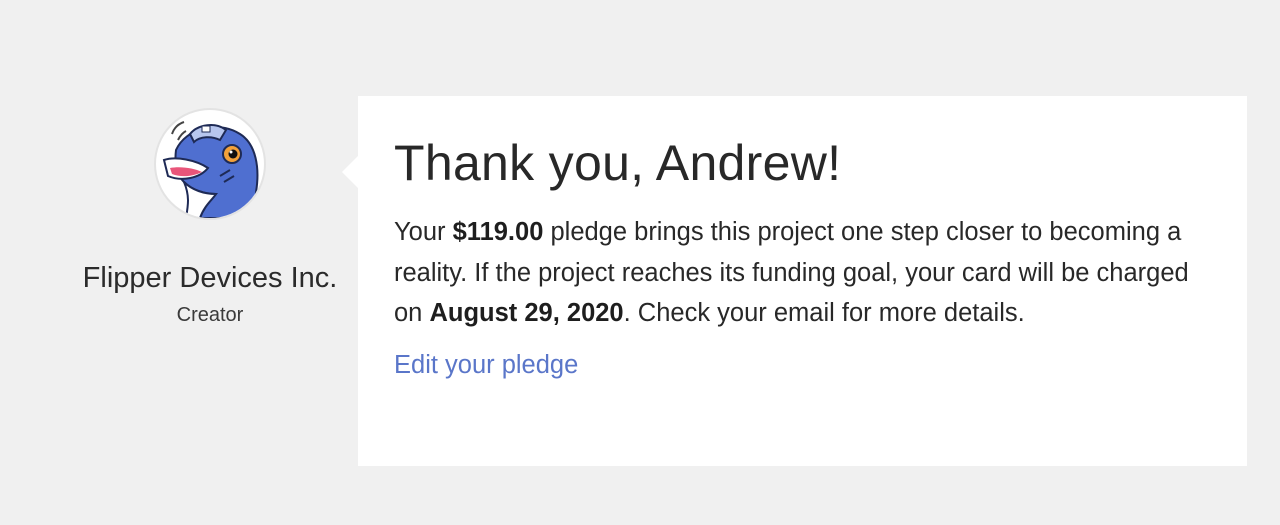 This screenshot has width=1280, height=525. I want to click on creator-avatar, so click(210, 164).